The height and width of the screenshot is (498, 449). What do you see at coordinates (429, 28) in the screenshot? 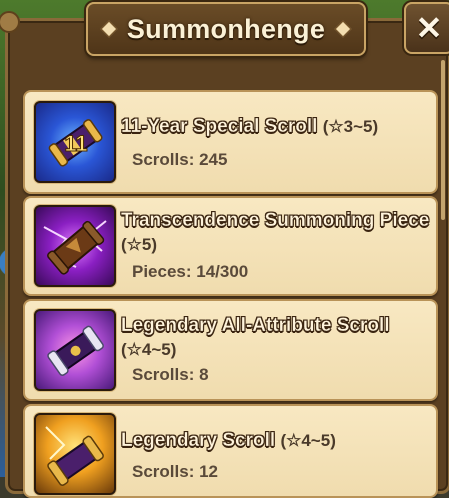
I see `close-icon: ✕` at bounding box center [429, 28].